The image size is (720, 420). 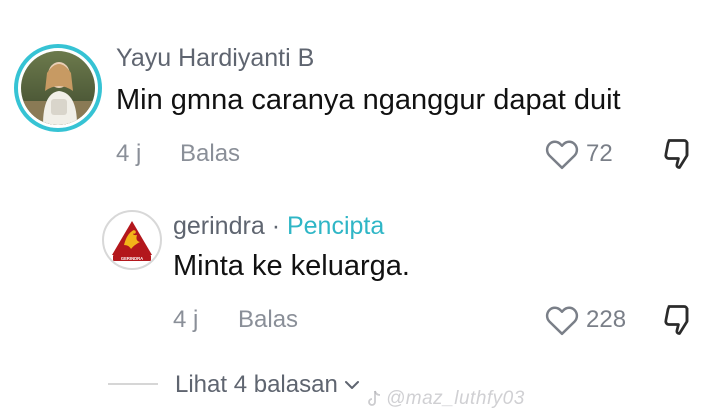 I want to click on watermark-text: @maz_luthfy03, so click(x=455, y=398).